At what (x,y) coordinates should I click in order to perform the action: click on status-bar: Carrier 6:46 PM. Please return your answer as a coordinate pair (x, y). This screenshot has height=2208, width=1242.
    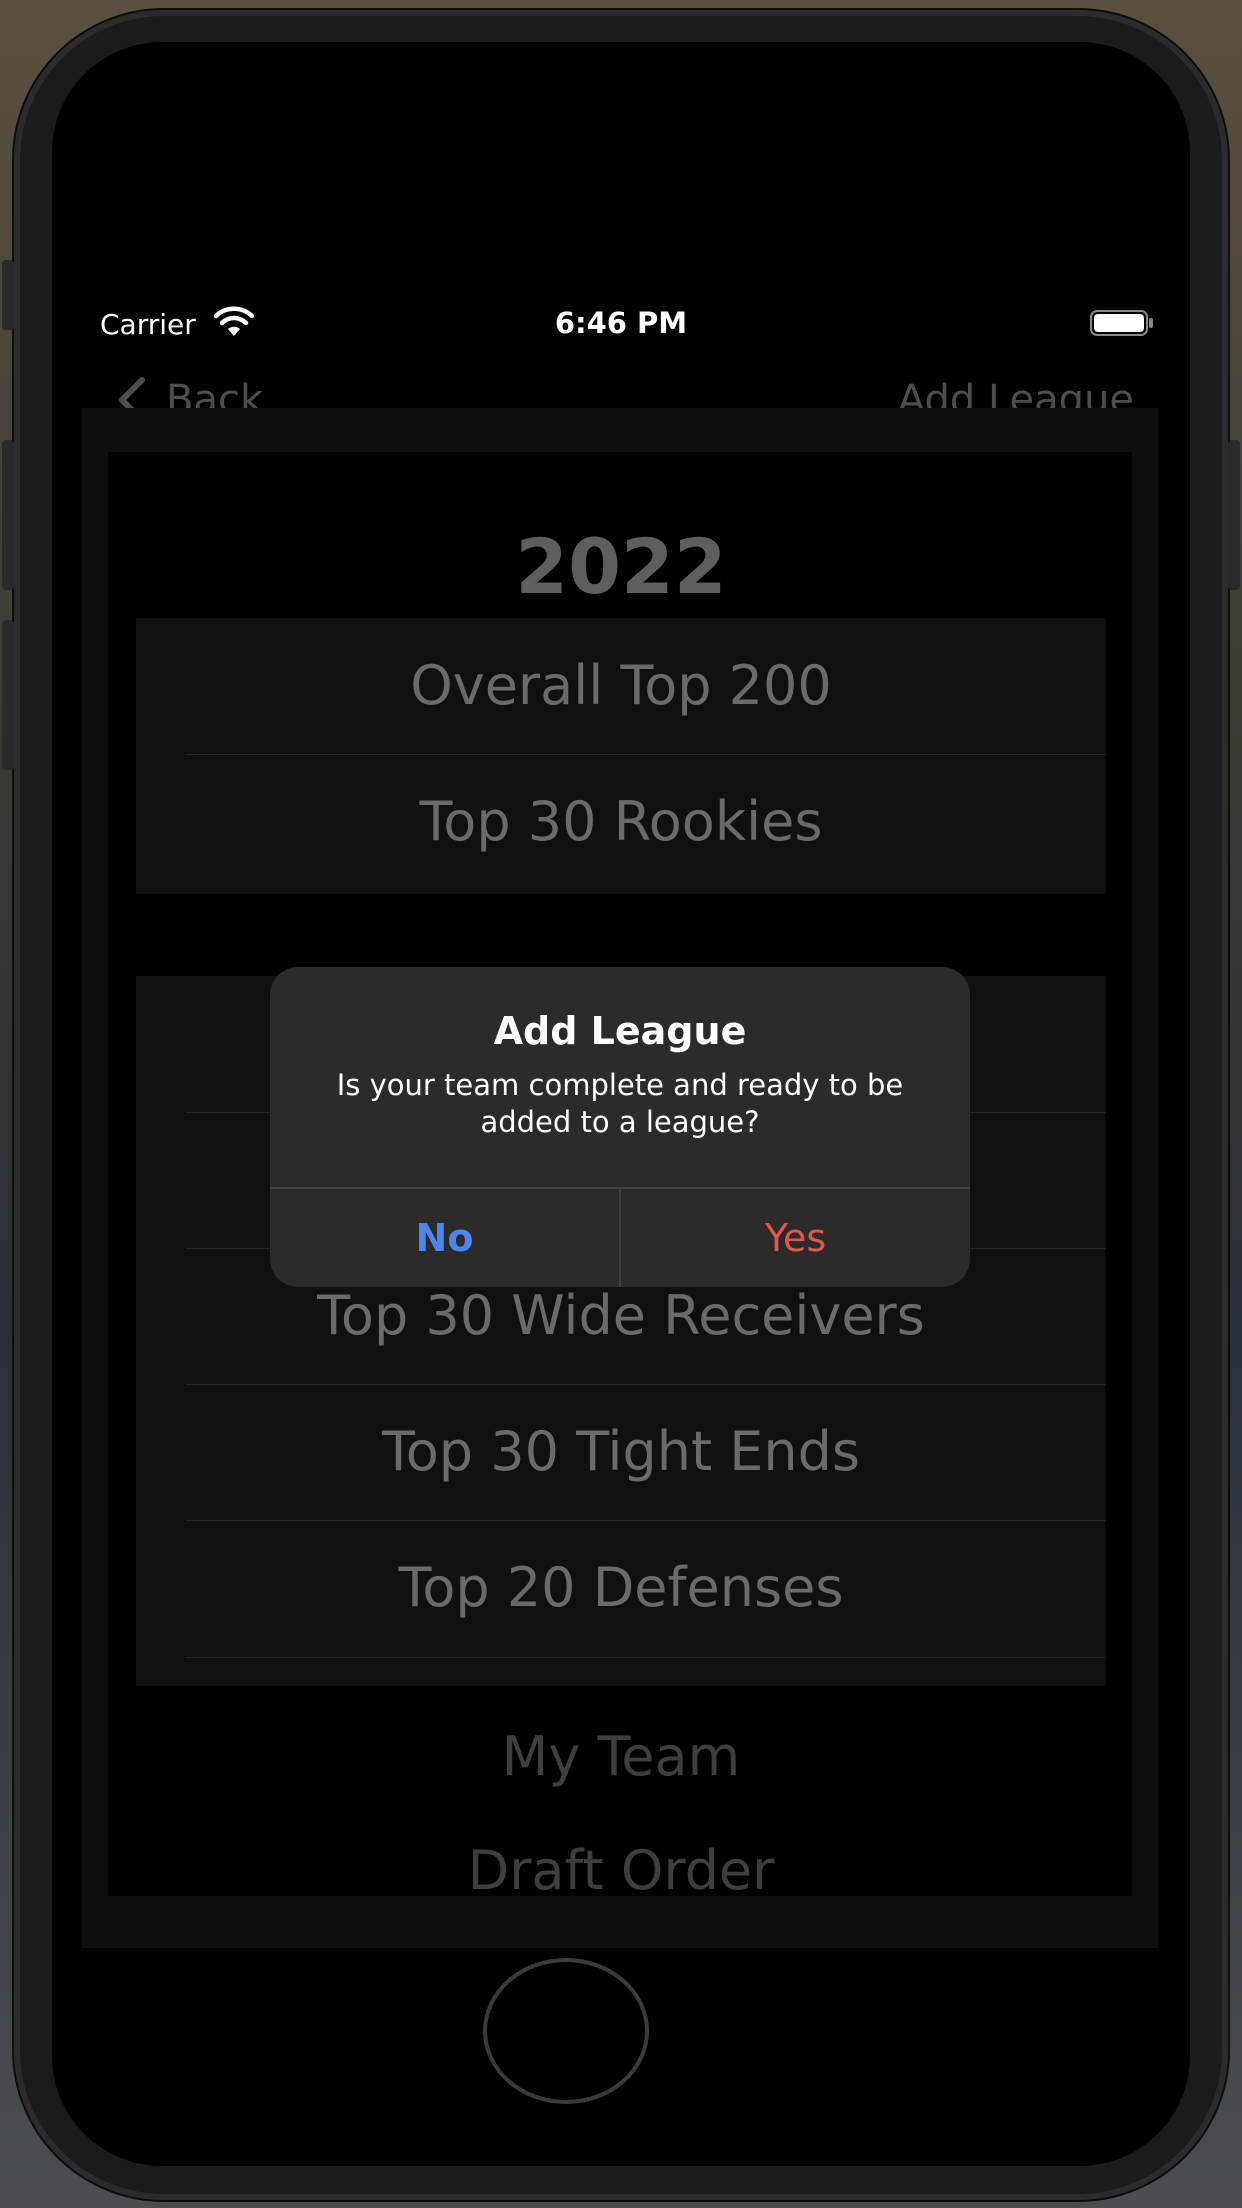
    Looking at the image, I should click on (621, 328).